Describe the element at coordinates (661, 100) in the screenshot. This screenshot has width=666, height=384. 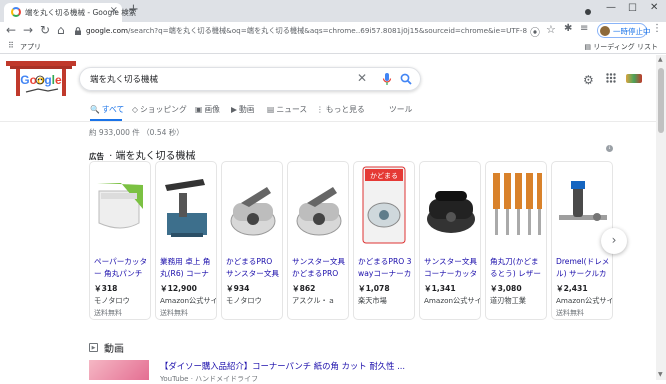
I see `scrollbar-thumb` at that location.